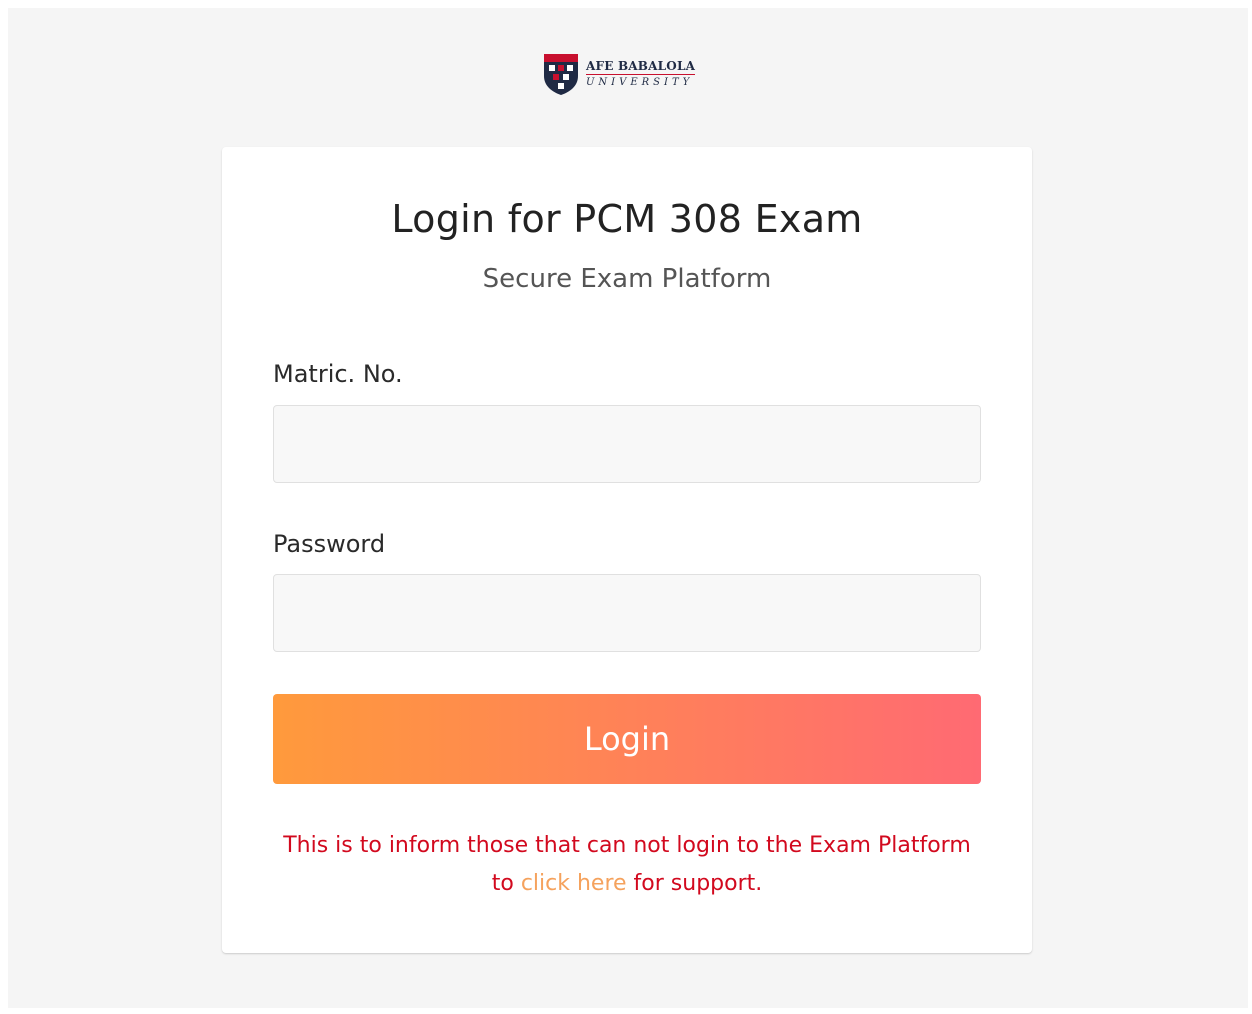  I want to click on page-title: Login for PCM 308 Exam, so click(627, 219).